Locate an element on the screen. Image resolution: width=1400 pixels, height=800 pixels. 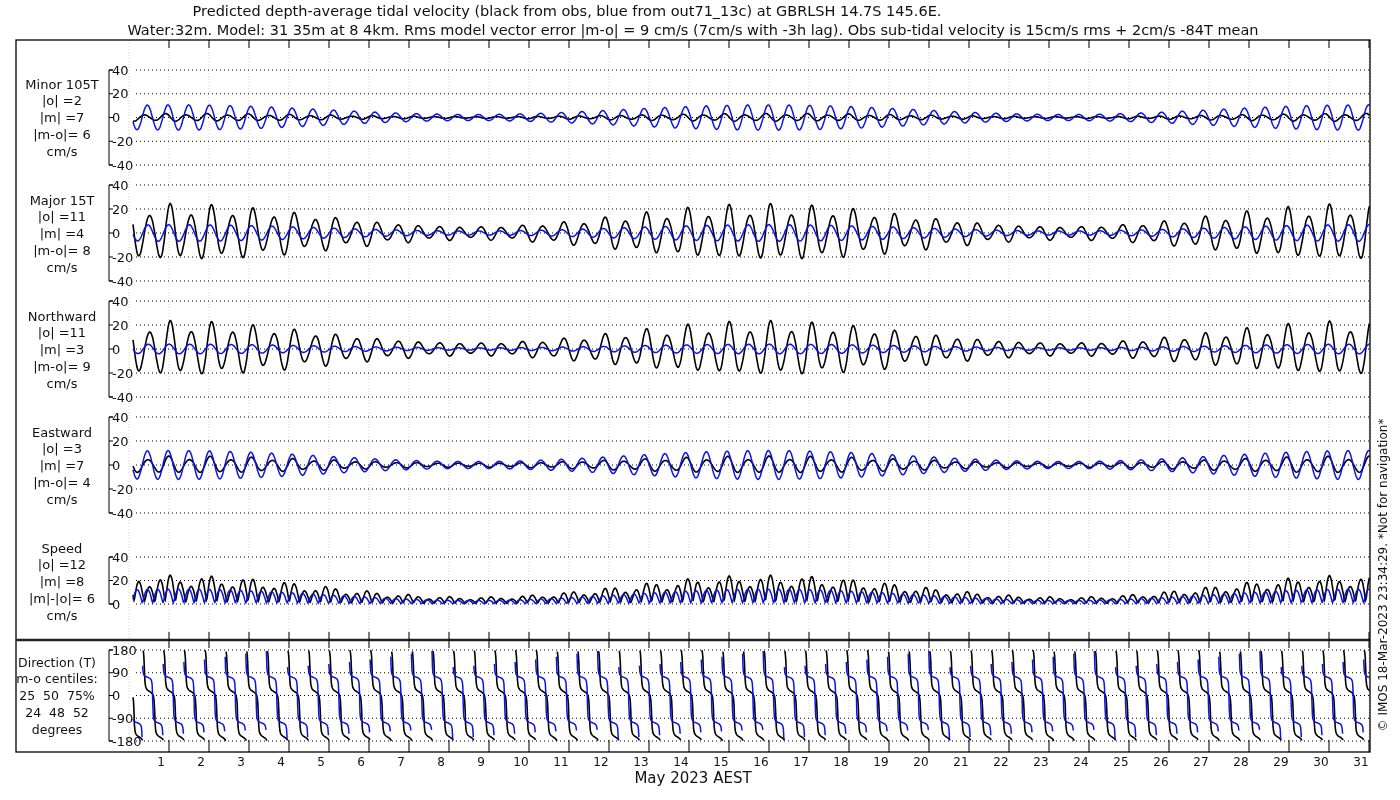
axis-tick-label: 2 is located at coordinates (201, 762).